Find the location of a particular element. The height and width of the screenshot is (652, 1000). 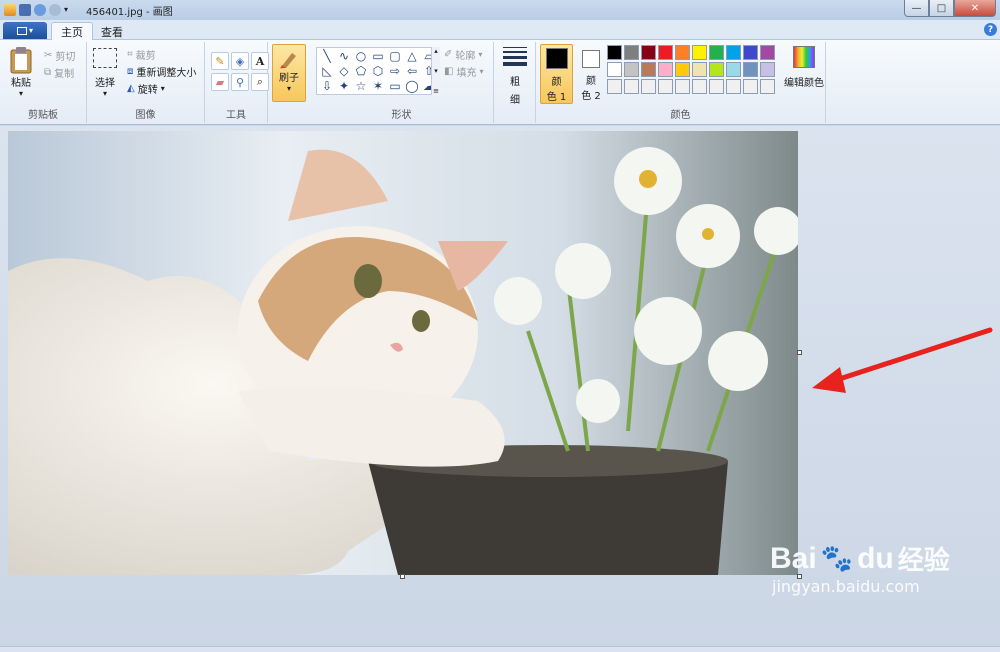

status-bar is located at coordinates (500, 649).